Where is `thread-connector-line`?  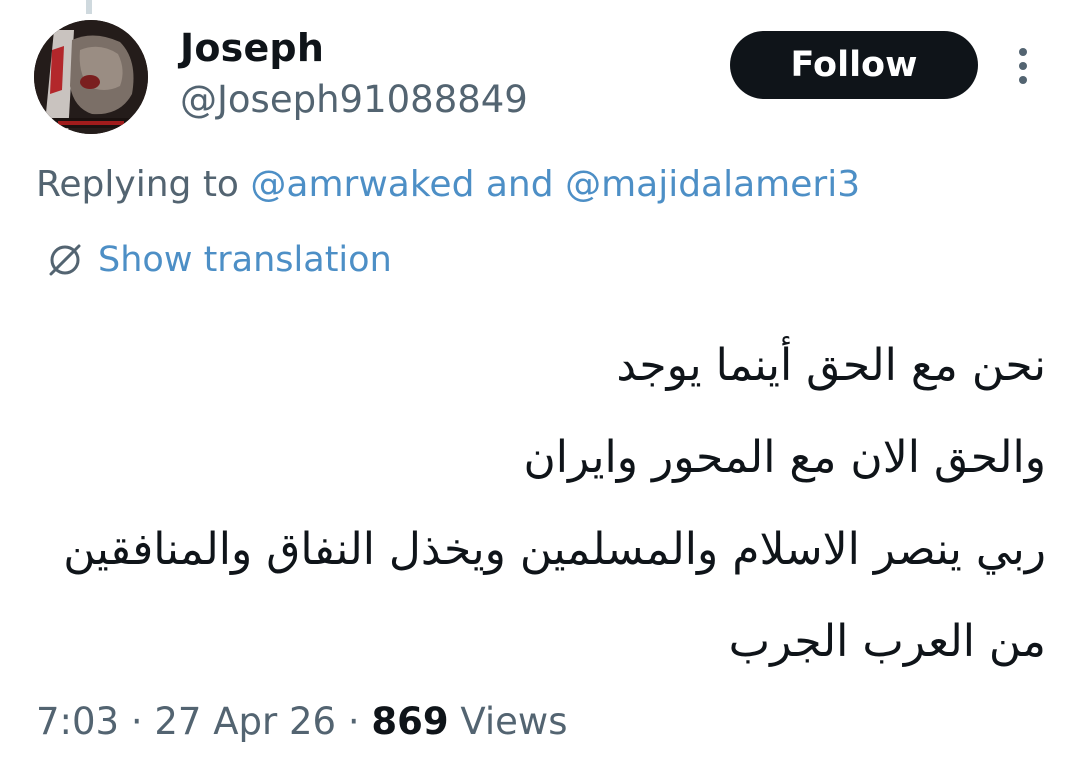
thread-connector-line is located at coordinates (89, 7).